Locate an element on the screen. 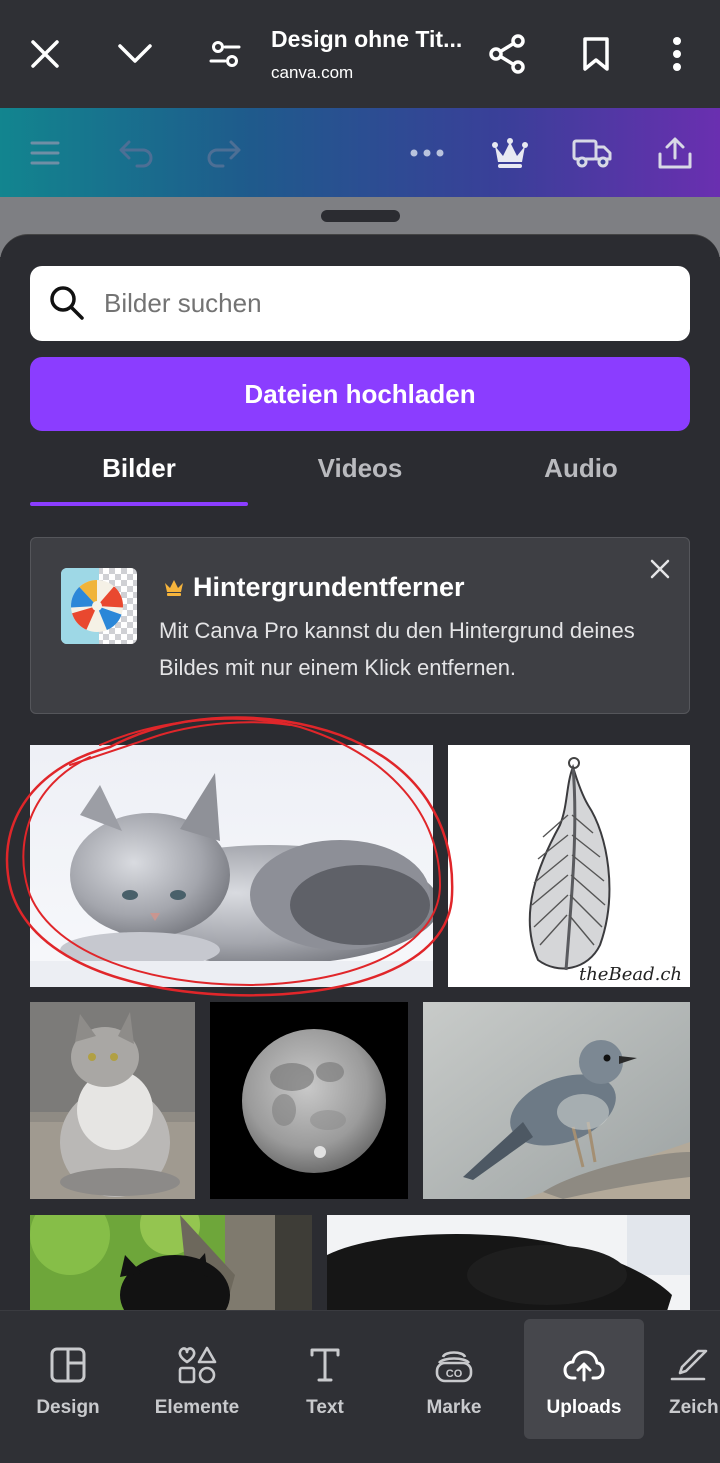  black-cat-tree-image is located at coordinates (171, 1263).